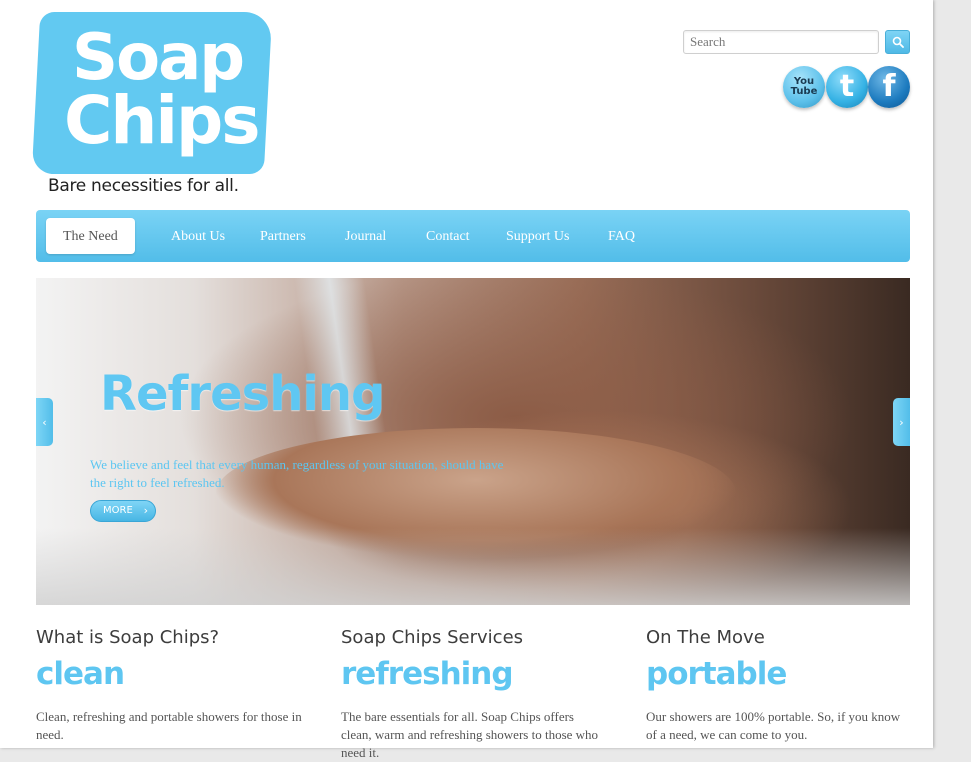 The image size is (971, 762). I want to click on nav-item-about-us: About Us, so click(198, 236).